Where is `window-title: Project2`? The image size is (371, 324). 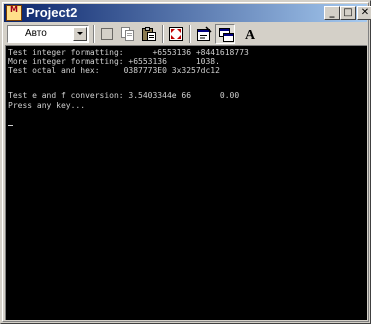
window-title: Project2 is located at coordinates (52, 12).